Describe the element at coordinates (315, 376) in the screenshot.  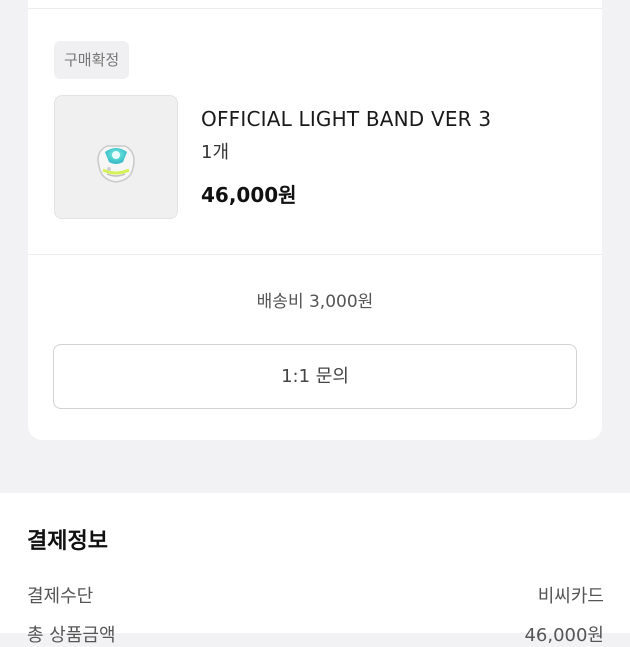
I see `inquiry-button: 1:1 문의` at that location.